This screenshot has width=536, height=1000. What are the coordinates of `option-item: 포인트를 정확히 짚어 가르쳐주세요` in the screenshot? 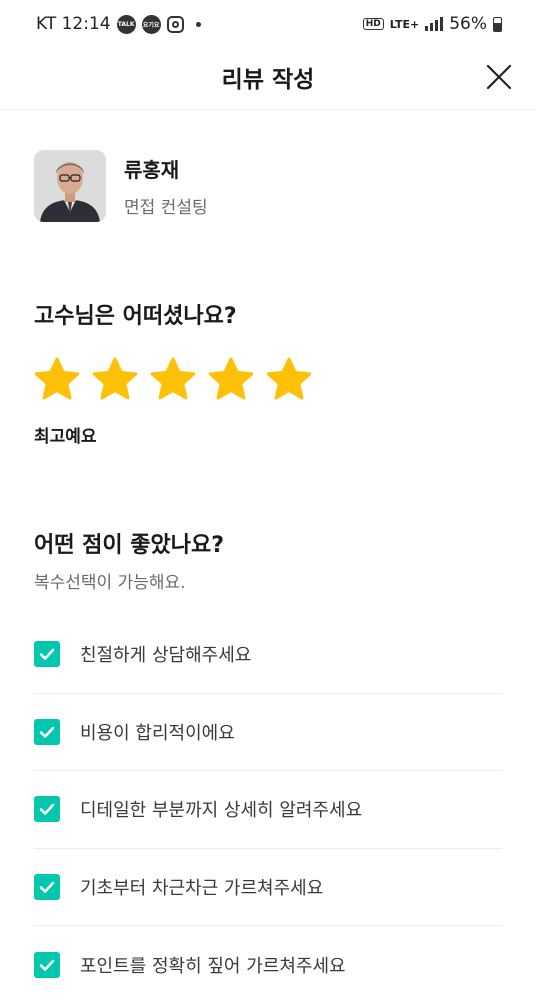 It's located at (268, 963).